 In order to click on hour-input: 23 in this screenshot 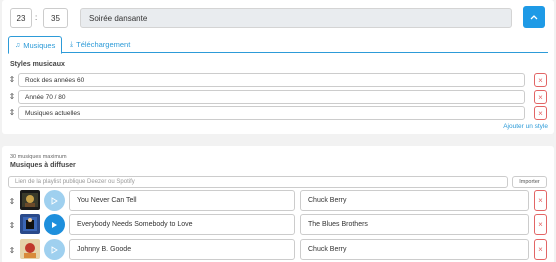, I will do `click(21, 18)`.